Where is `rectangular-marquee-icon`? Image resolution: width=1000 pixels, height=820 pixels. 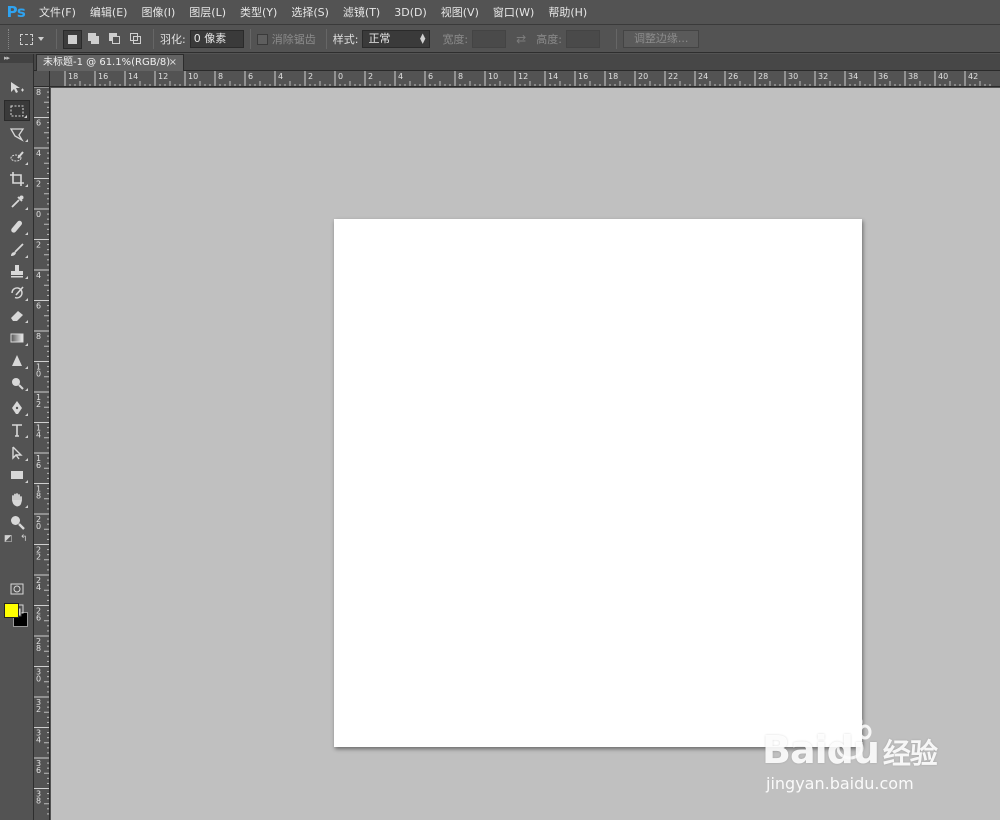
rectangular-marquee-icon is located at coordinates (17, 110).